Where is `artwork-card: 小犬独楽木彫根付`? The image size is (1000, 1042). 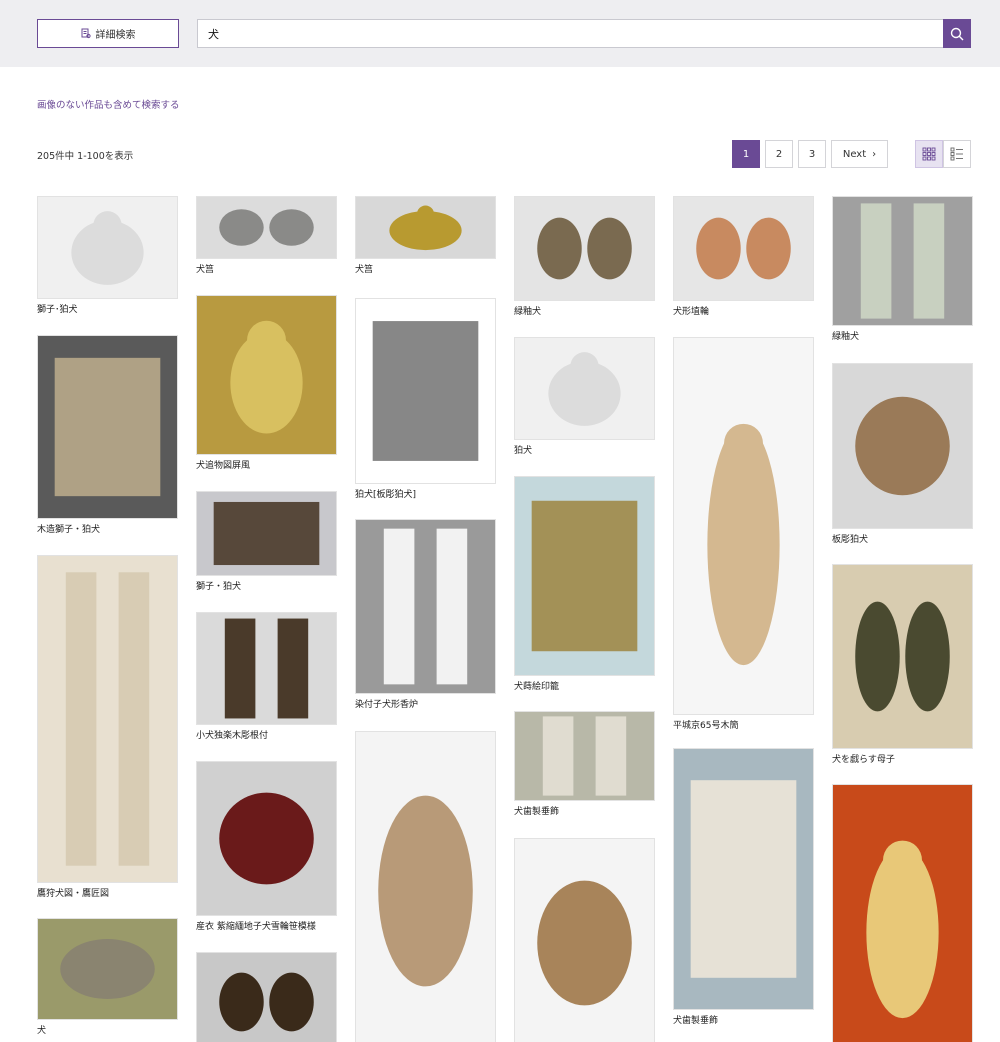 artwork-card: 小犬独楽木彫根付 is located at coordinates (266, 677).